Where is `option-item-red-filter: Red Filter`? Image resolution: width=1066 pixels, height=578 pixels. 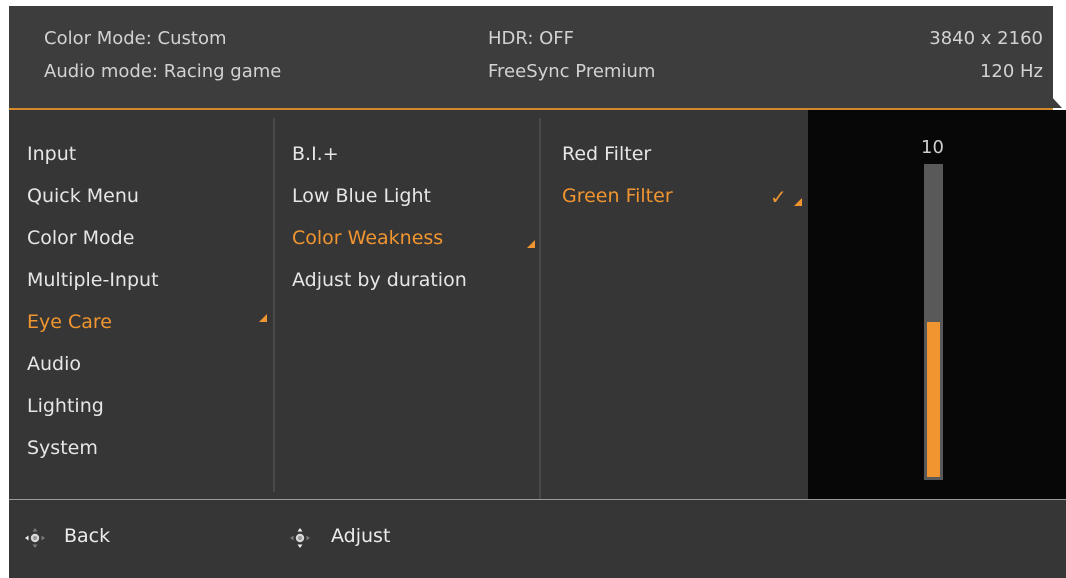 option-item-red-filter: Red Filter is located at coordinates (606, 154).